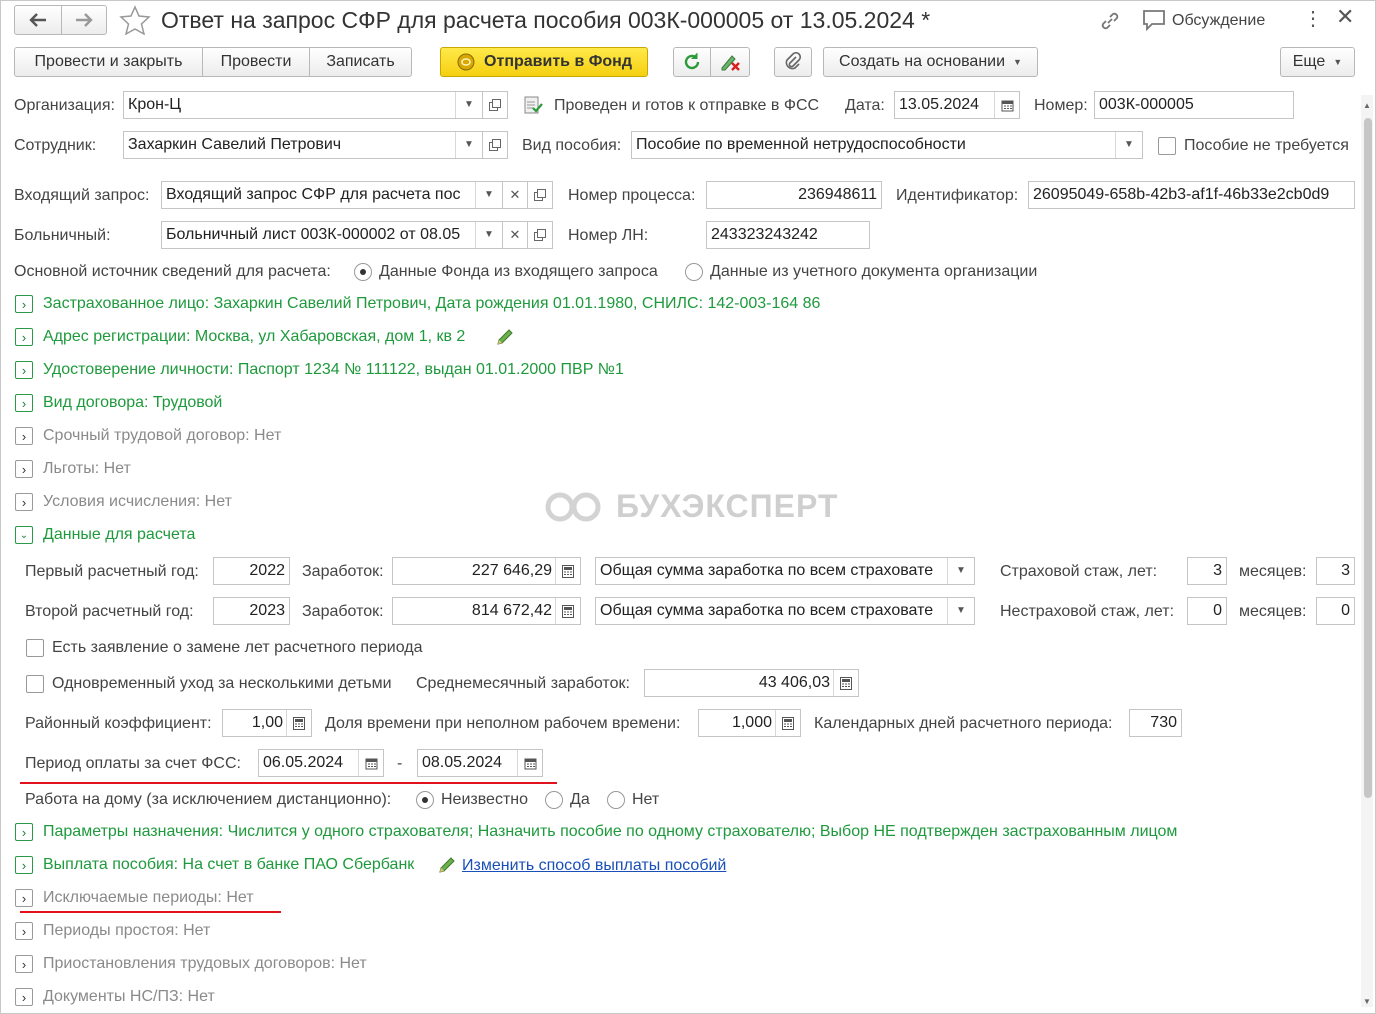 The image size is (1376, 1014). I want to click on expand-insured-icon: ›, so click(24, 304).